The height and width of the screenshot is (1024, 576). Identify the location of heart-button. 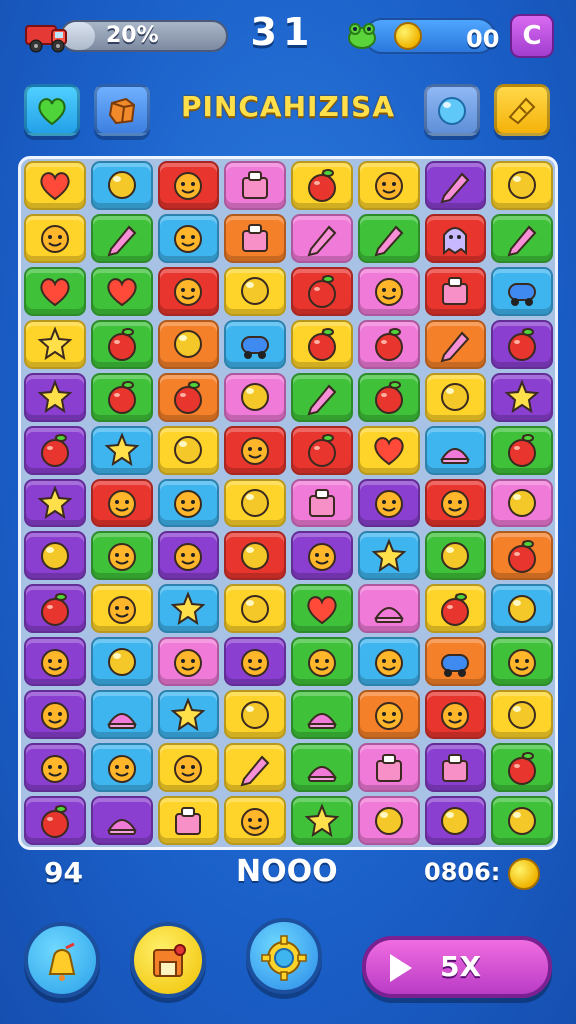
(52, 110).